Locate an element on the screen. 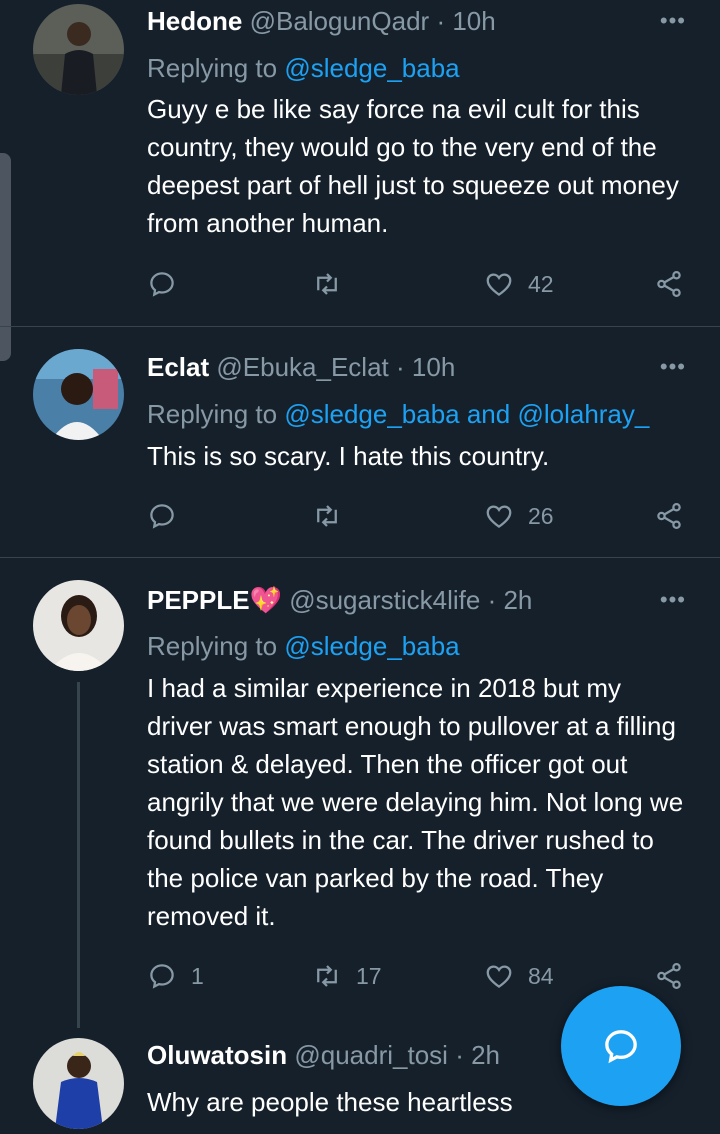 Image resolution: width=720 pixels, height=1134 pixels. tweet-actions: 26 is located at coordinates (419, 516).